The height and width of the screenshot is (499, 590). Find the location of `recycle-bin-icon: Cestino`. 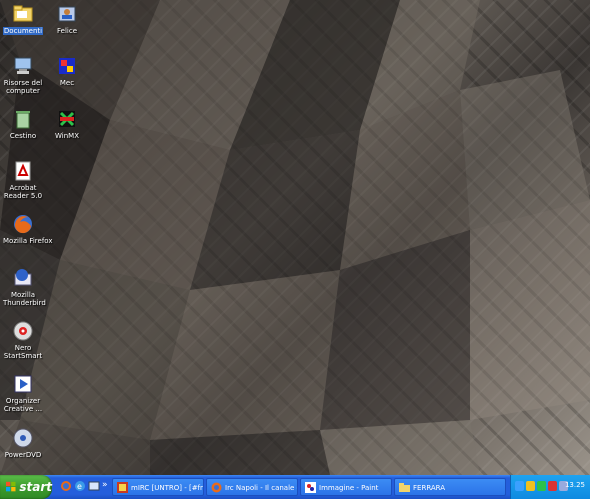

recycle-bin-icon: Cestino is located at coordinates (23, 124).